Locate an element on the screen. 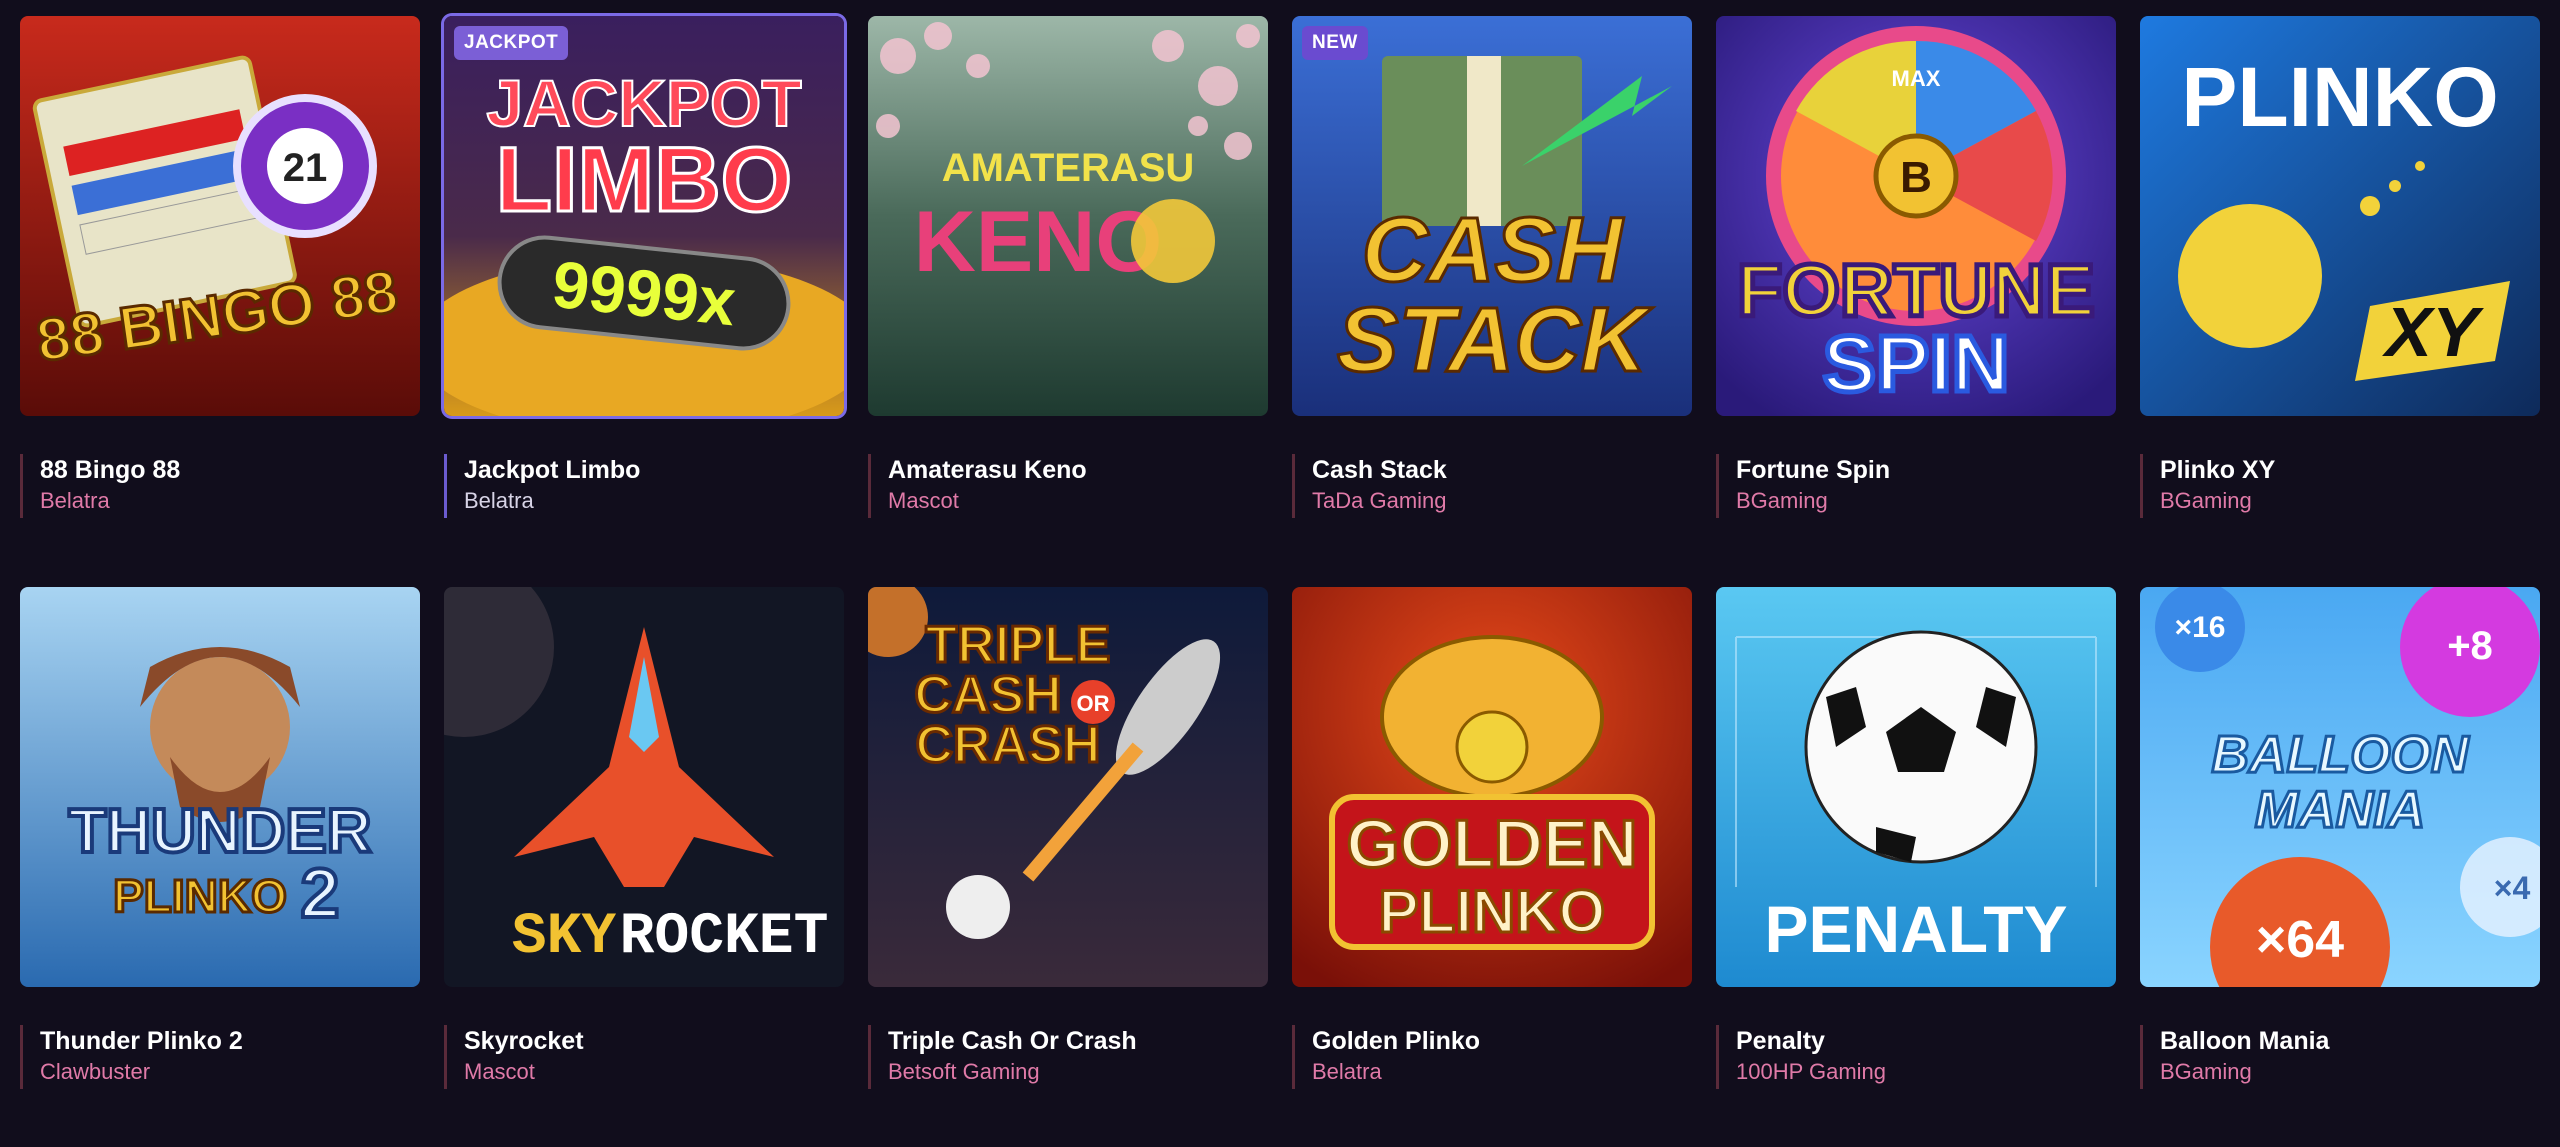 This screenshot has width=2560, height=1147. game-card-88-bingo-88: 21 88 BINGO 88 88 Bingo 88 Belatra is located at coordinates (220, 301).